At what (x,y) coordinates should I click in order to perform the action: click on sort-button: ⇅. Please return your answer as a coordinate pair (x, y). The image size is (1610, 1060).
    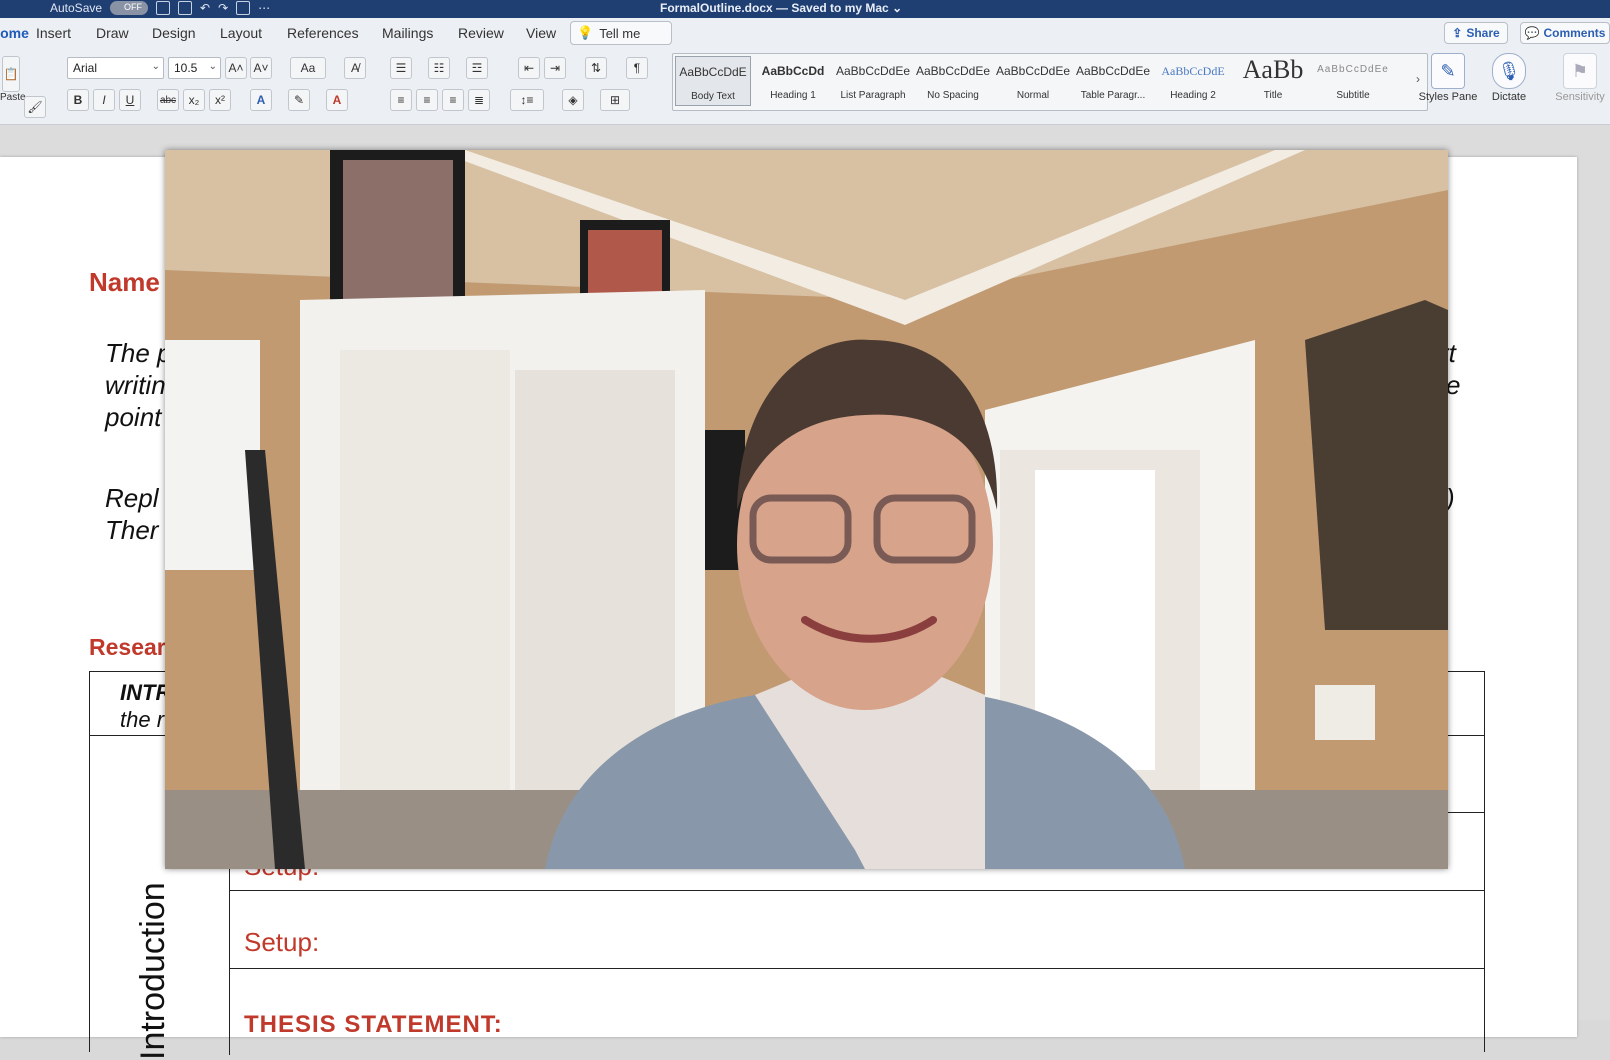
    Looking at the image, I should click on (596, 68).